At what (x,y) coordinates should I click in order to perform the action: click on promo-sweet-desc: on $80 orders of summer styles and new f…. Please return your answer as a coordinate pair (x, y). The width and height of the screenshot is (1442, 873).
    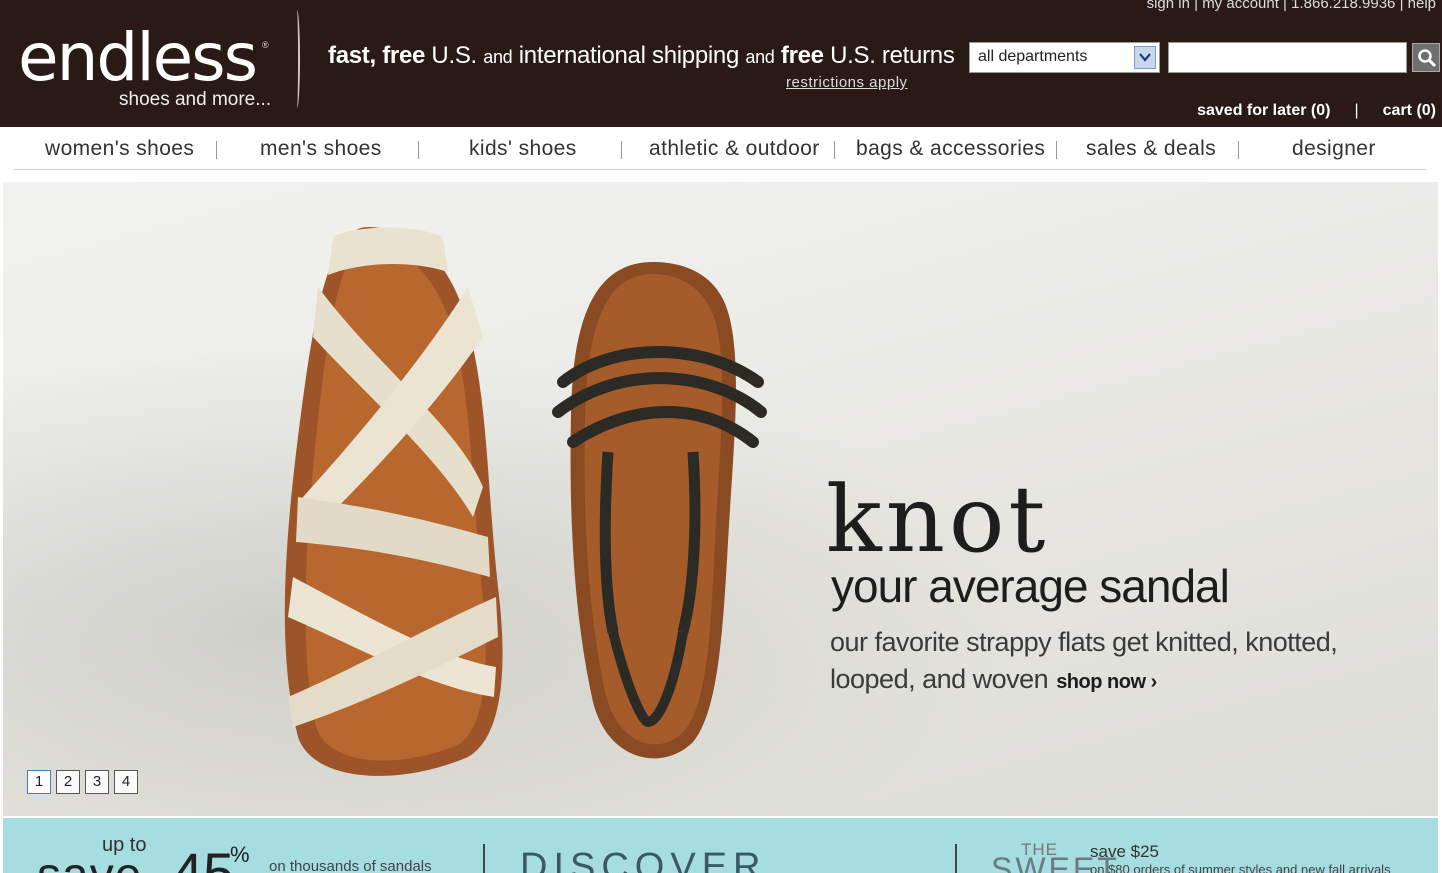
    Looking at the image, I should click on (1240, 867).